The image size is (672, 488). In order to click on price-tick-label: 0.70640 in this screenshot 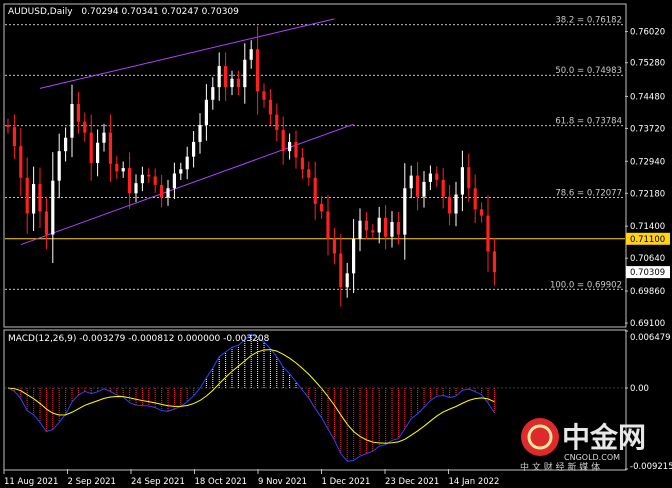, I will do `click(647, 259)`.